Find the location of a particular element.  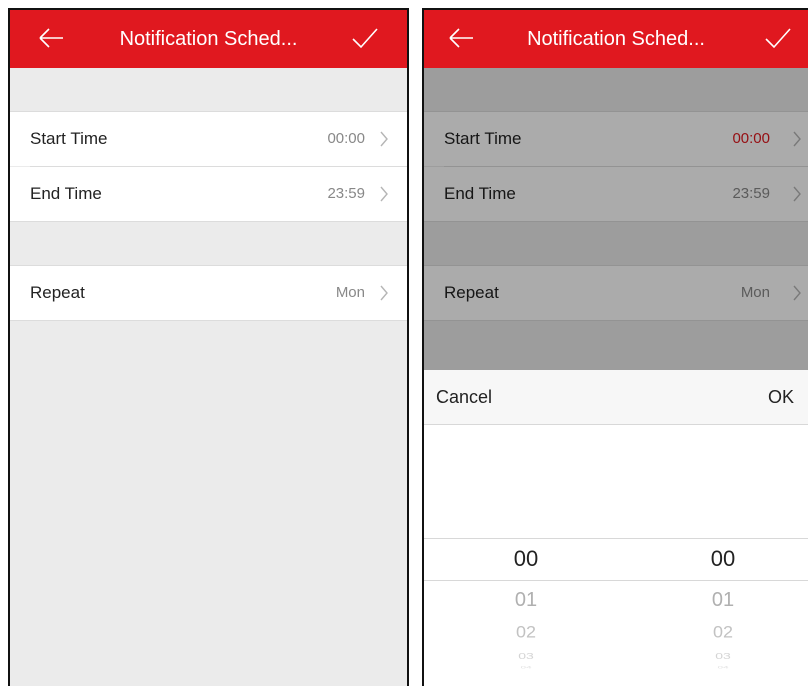

hour-option: 04 is located at coordinates (526, 667).